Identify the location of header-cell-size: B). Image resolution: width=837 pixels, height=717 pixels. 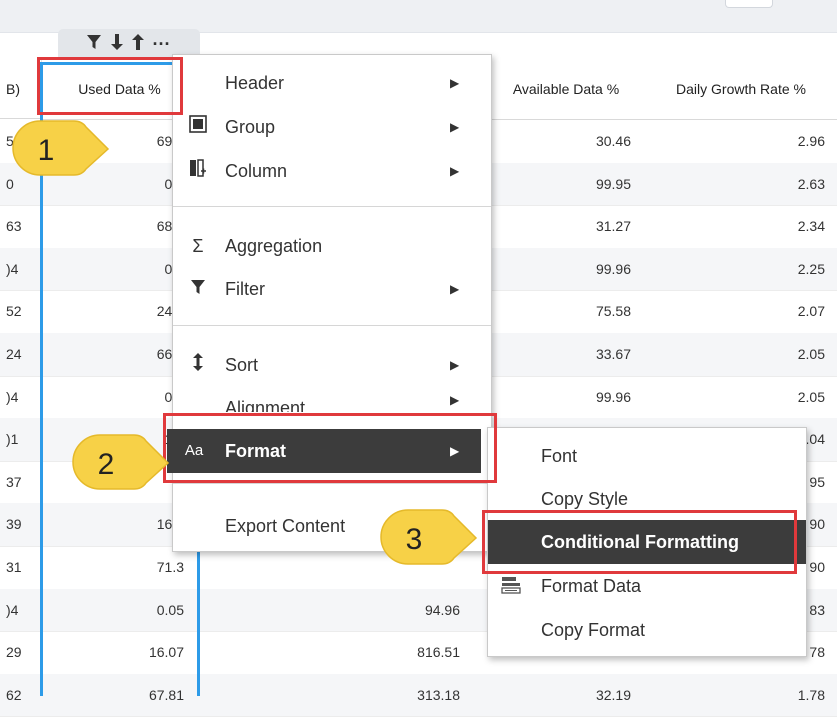
(21, 89).